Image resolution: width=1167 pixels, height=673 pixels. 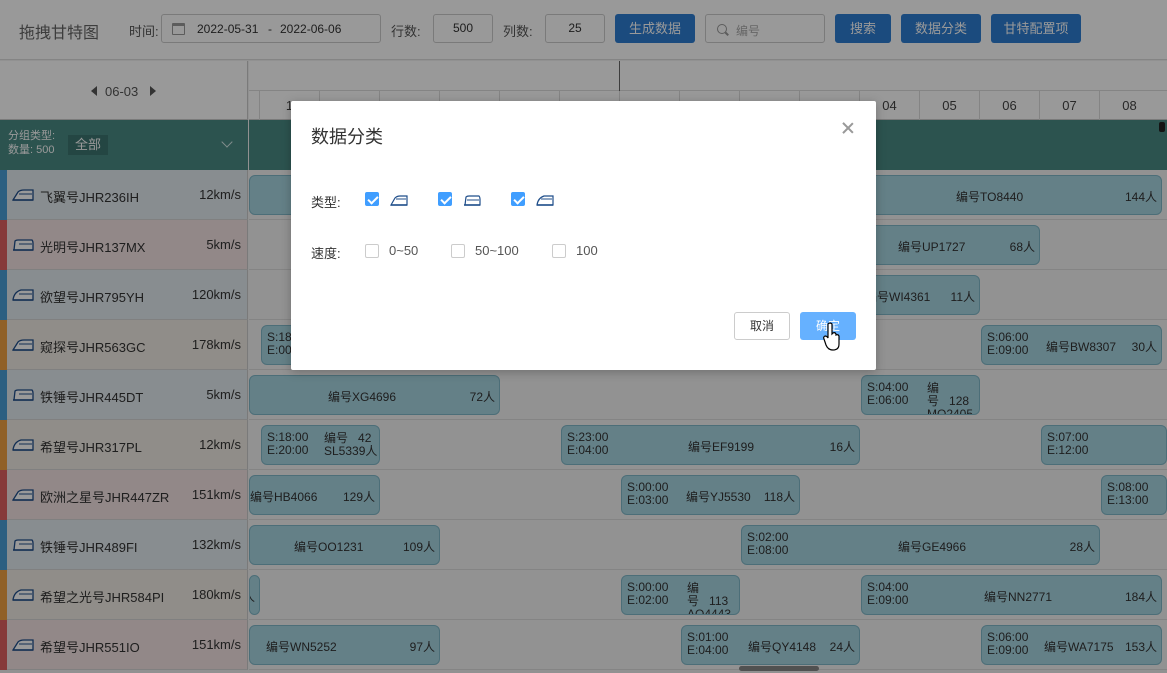 I want to click on cancel-button: 取消, so click(x=762, y=326).